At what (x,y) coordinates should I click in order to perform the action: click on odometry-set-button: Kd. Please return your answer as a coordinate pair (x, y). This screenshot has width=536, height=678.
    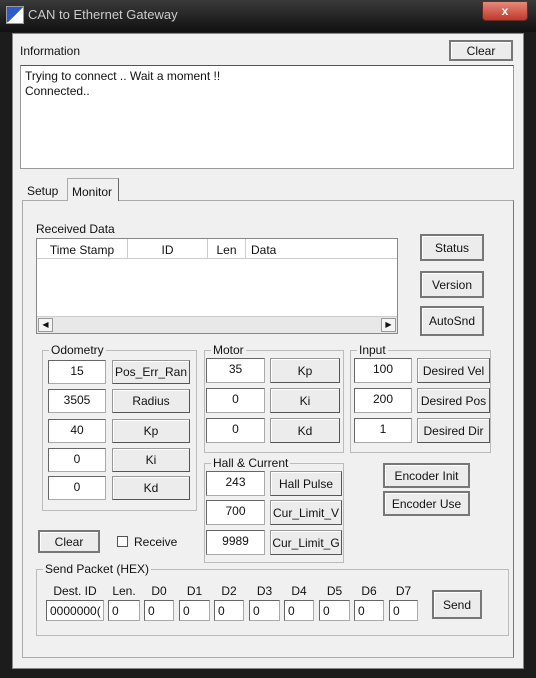
    Looking at the image, I should click on (151, 488).